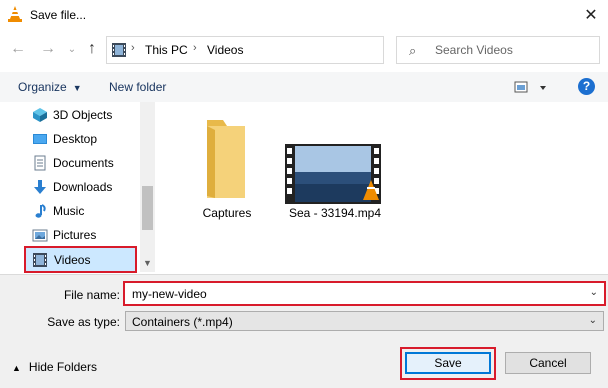 The width and height of the screenshot is (608, 388). I want to click on music-icon, so click(40, 211).